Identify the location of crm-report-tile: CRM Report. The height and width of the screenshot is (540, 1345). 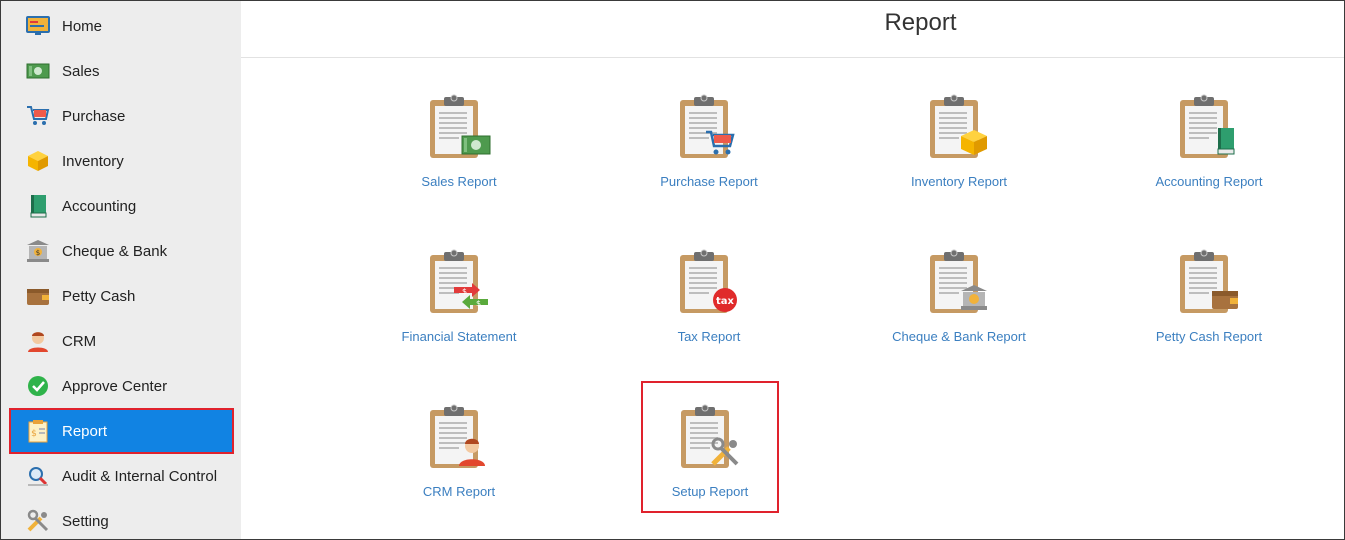
(459, 457).